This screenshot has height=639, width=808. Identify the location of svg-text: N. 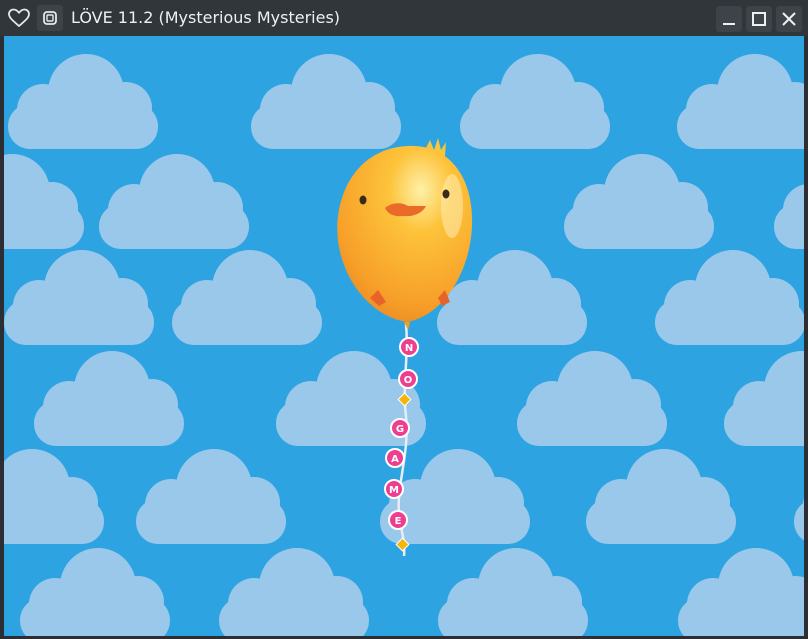
(409, 348).